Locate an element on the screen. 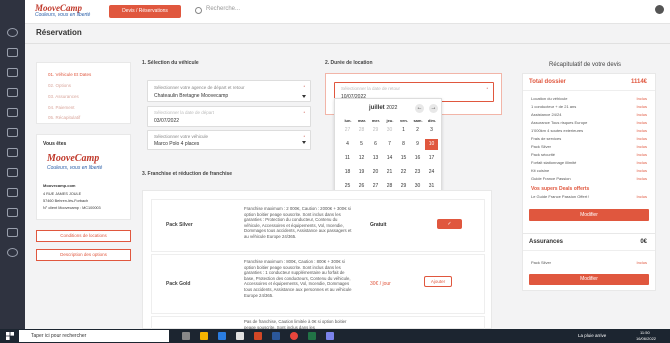  prev-month-button: ← is located at coordinates (419, 108).